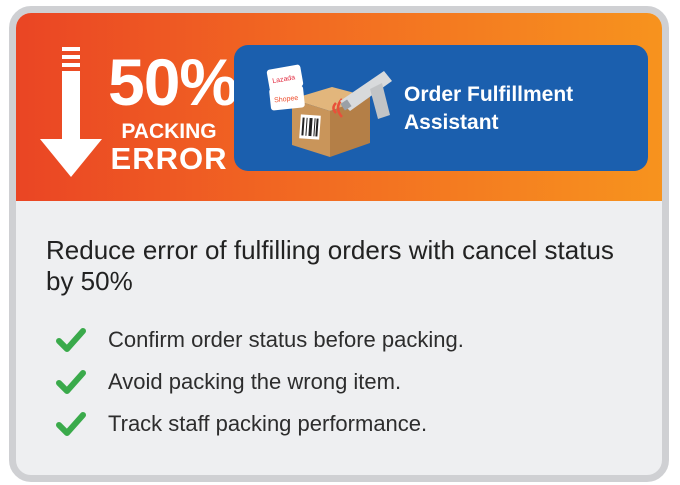 Image resolution: width=680 pixels, height=485 pixels. What do you see at coordinates (173, 82) in the screenshot?
I see `percent-value: 50%` at bounding box center [173, 82].